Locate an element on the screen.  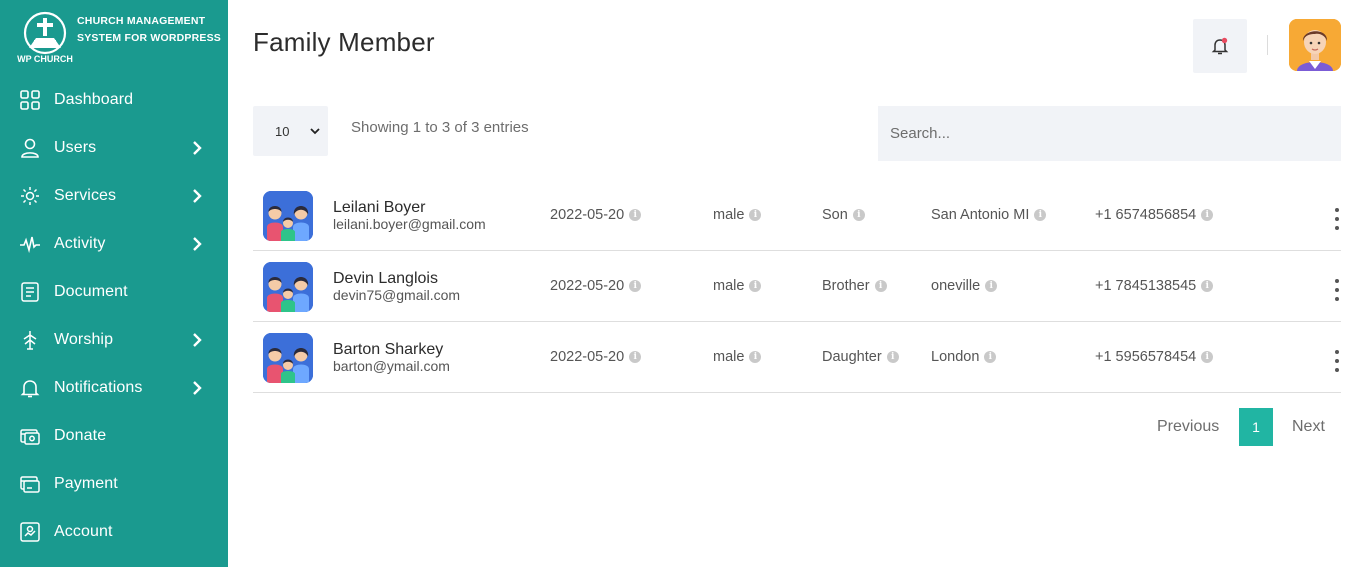
phone-cell: +1 6574856854 i is located at coordinates (1154, 215).